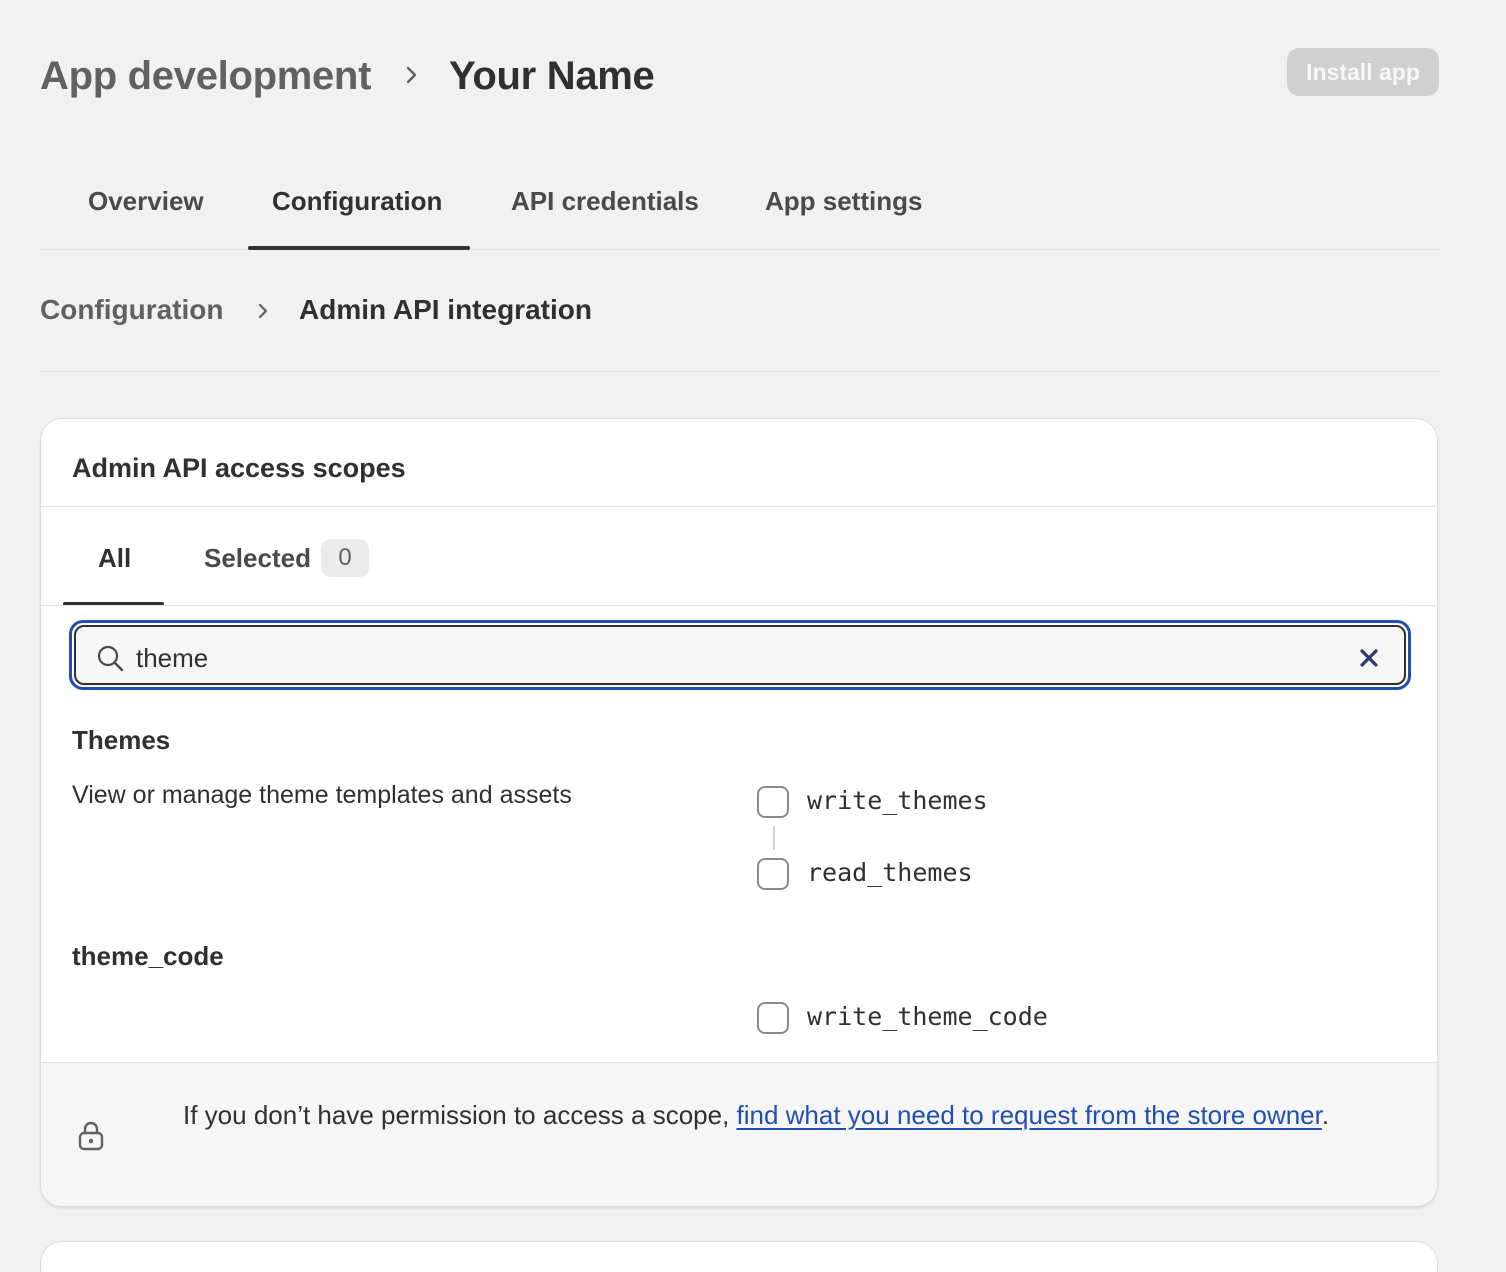 Image resolution: width=1506 pixels, height=1272 pixels. I want to click on card-title: Admin API access scopes, so click(239, 468).